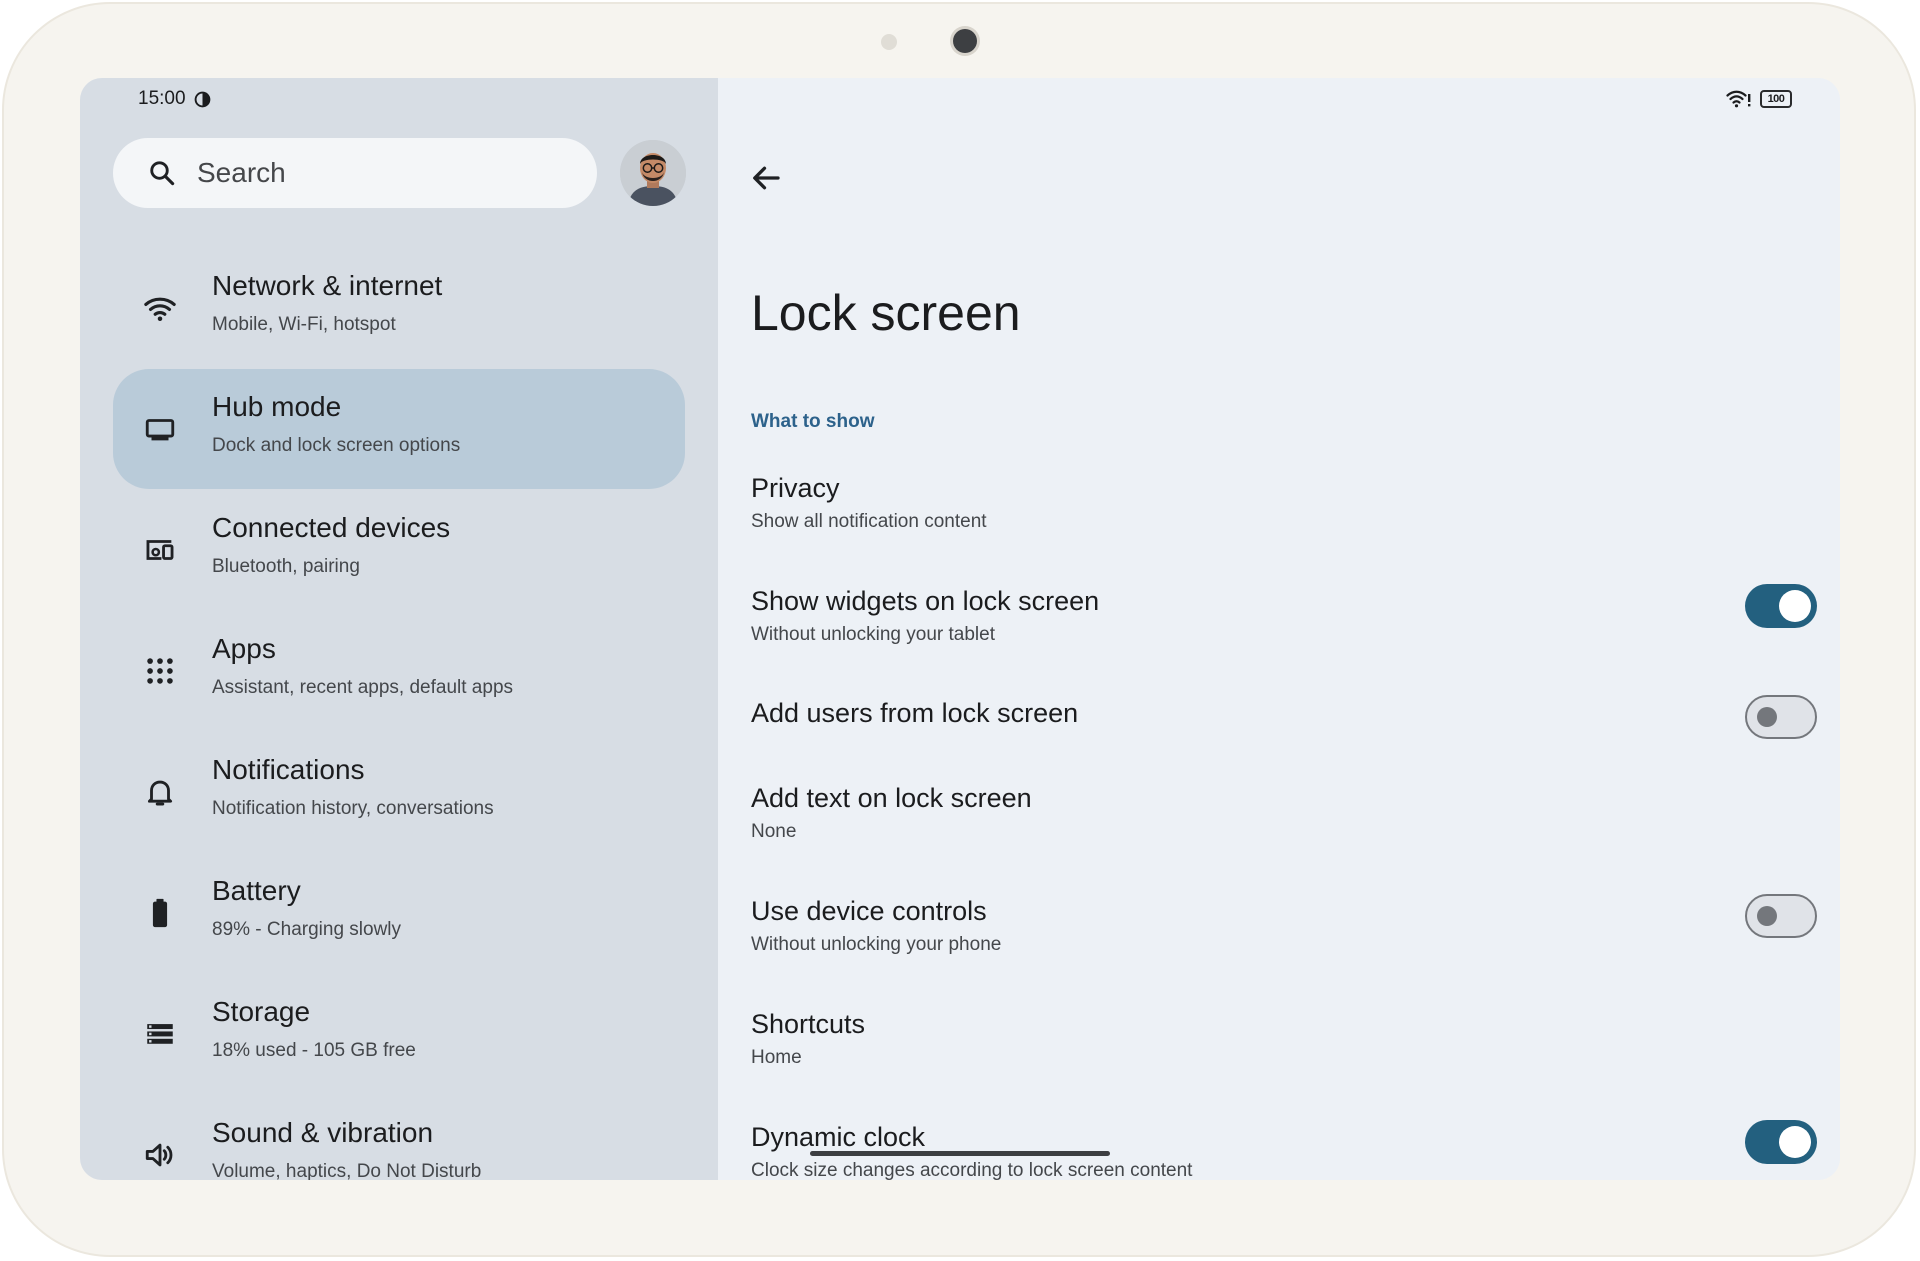 The height and width of the screenshot is (1261, 1920). I want to click on device-controls-toggle, so click(1781, 916).